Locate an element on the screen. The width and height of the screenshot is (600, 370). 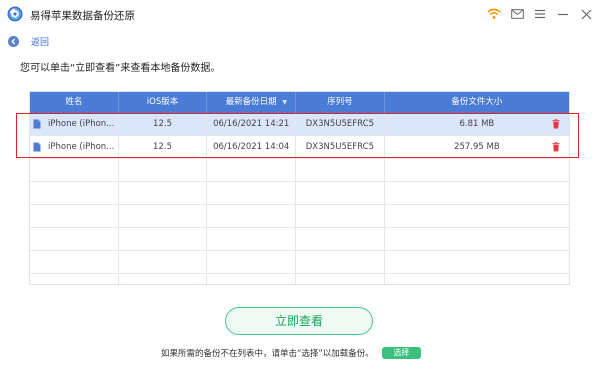
mail-icon is located at coordinates (517, 14).